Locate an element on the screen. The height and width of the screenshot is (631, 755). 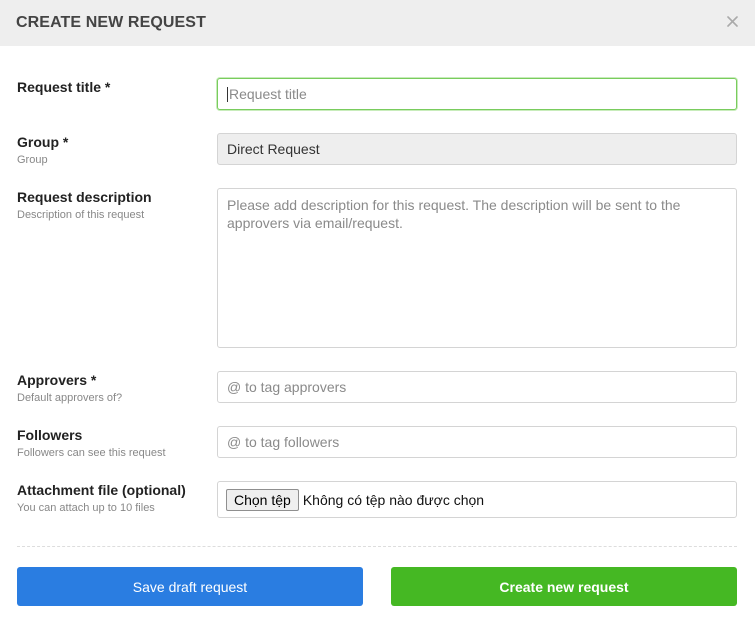
attachment-label: Attachment file (optional) is located at coordinates (101, 490).